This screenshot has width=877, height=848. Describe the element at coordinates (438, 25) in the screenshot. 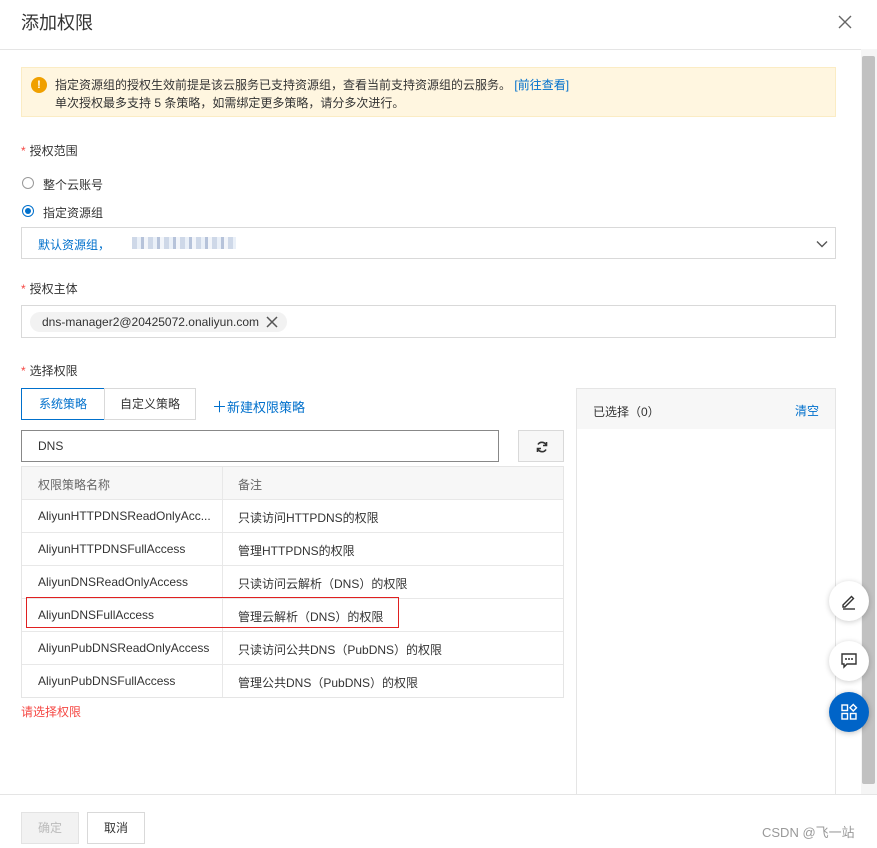

I see `dialog-header: 添加权限` at that location.